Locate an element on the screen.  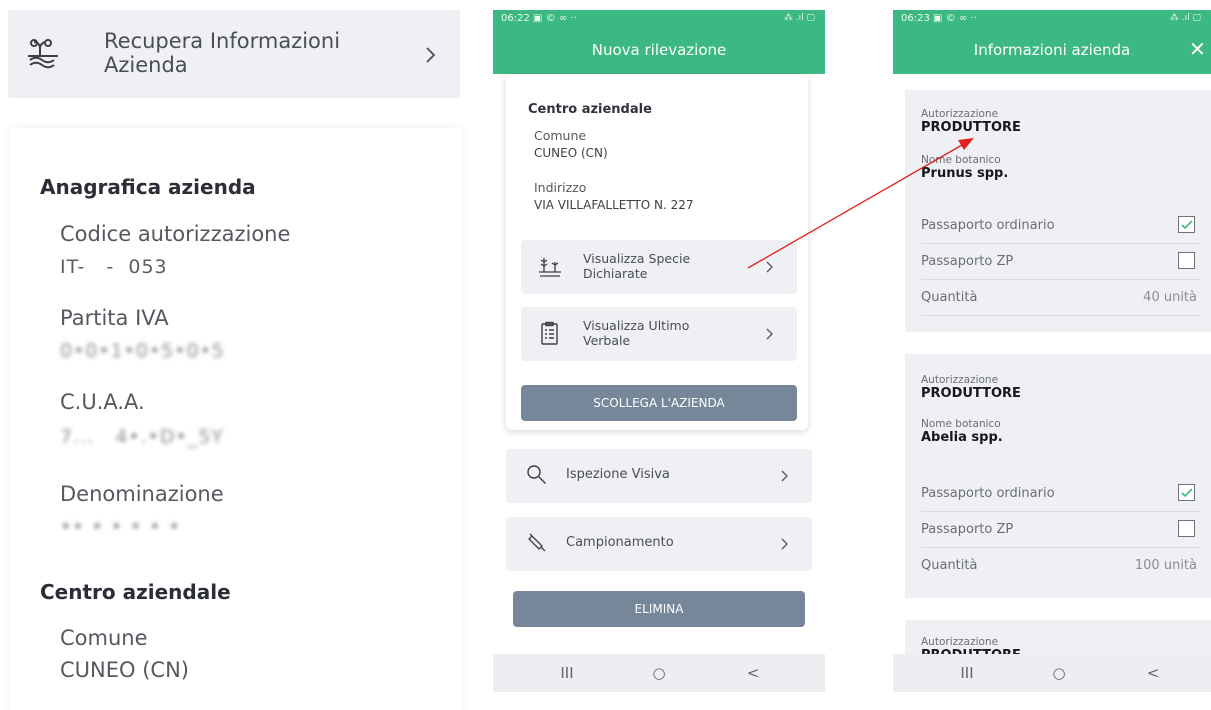
ispezione-visiva-label: Ispezione Visiva is located at coordinates (618, 474).